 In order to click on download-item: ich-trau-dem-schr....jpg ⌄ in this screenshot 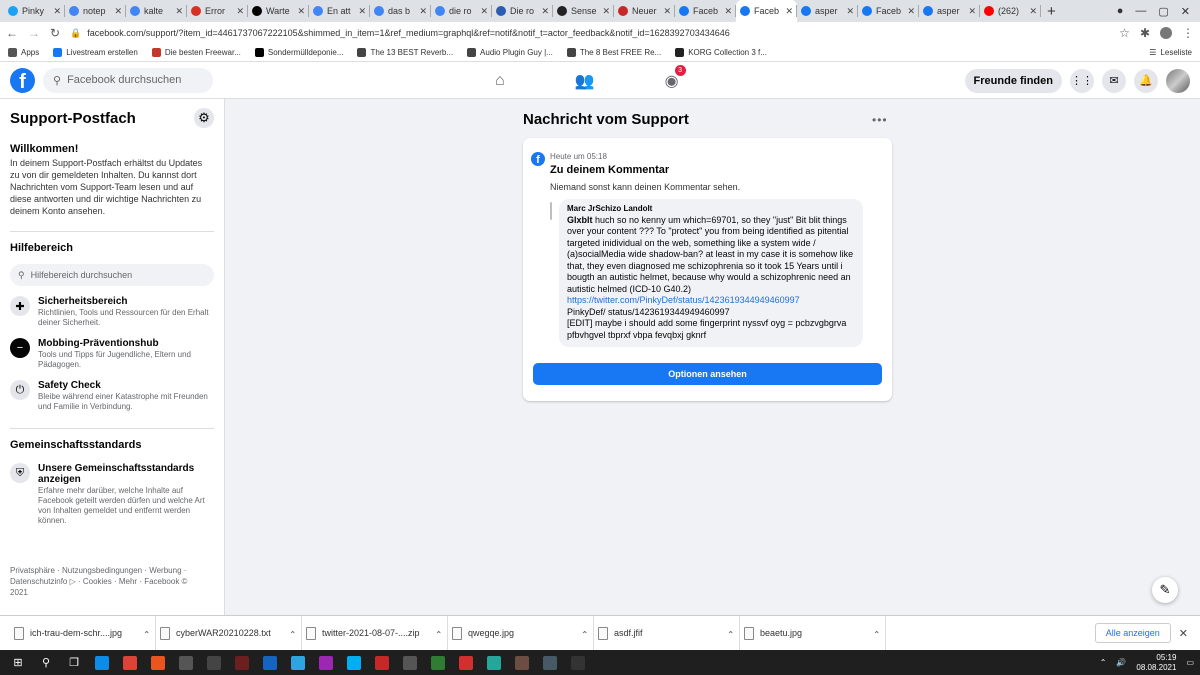, I will do `click(83, 633)`.